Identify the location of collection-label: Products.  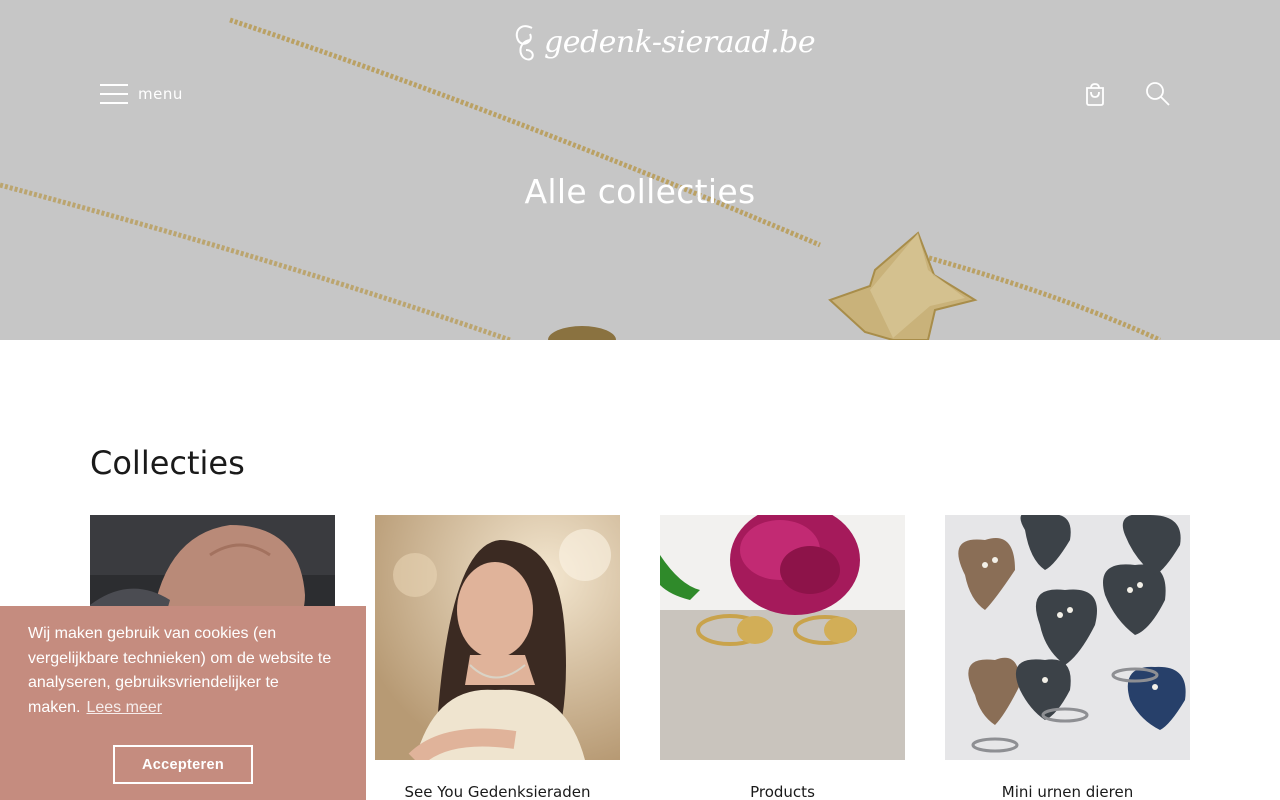
(782, 791).